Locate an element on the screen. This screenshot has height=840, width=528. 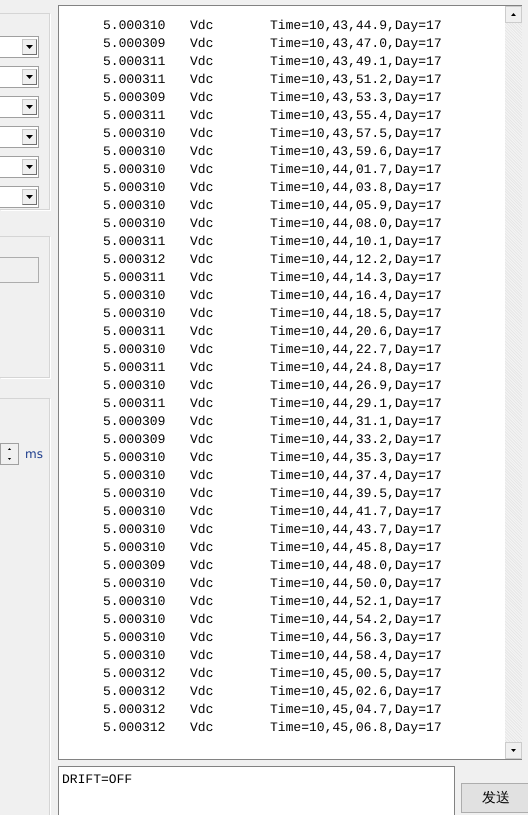
log-time: Time=10,45,02.6,Day=17 is located at coordinates (356, 691).